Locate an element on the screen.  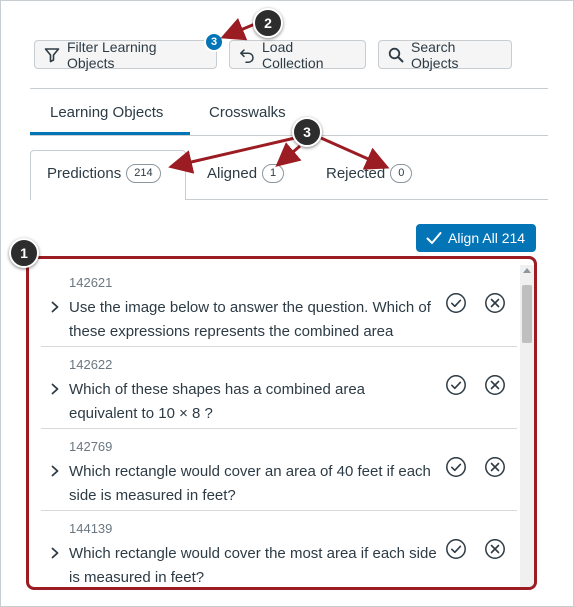
align-all-label: Align All 214 is located at coordinates (487, 238).